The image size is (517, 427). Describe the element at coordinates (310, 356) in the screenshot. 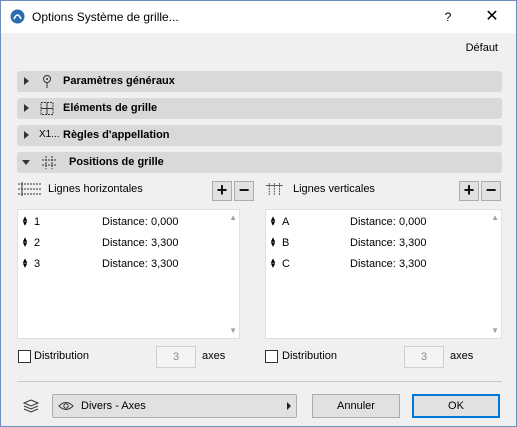

I see `vertical-distribution-label: Distribution` at that location.